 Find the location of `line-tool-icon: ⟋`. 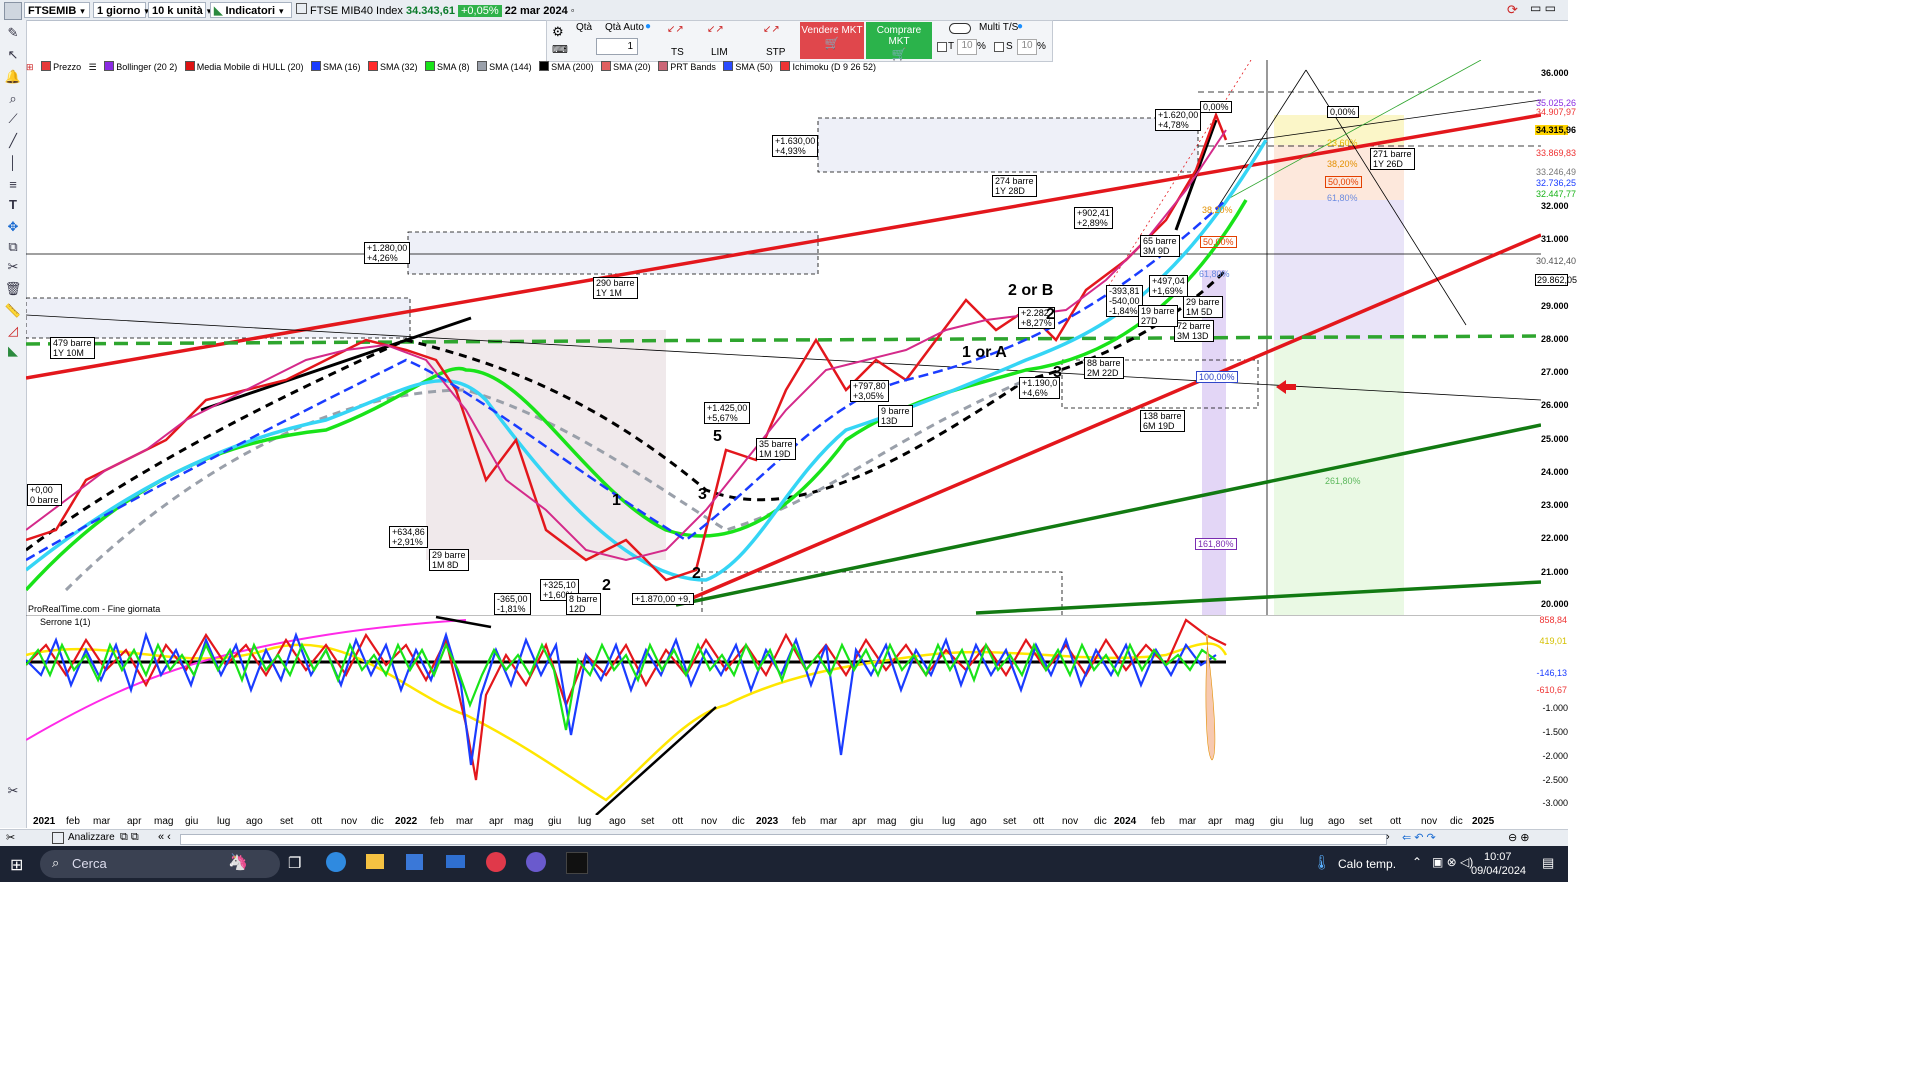

line-tool-icon: ⟋ is located at coordinates (13, 119).